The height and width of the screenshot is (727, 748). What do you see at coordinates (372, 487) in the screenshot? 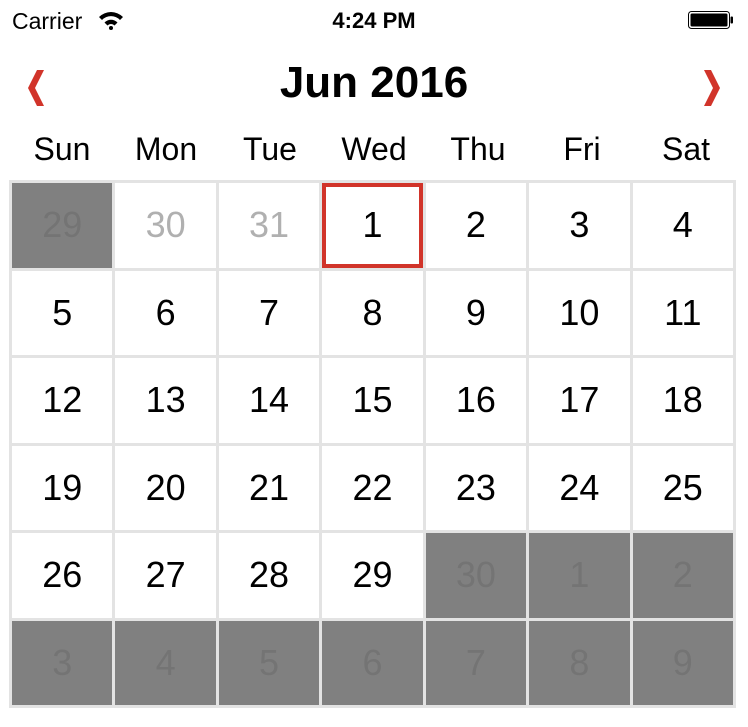
I see `day-cell: 22` at bounding box center [372, 487].